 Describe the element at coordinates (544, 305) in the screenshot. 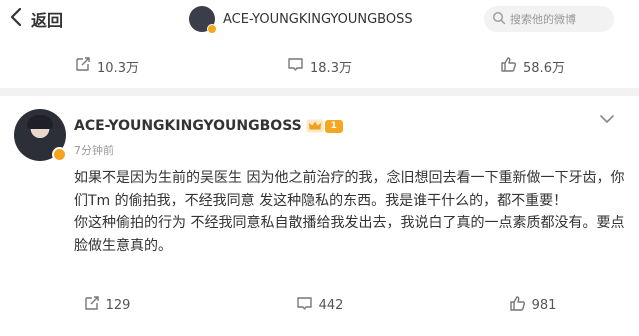

I see `like-count: 981` at that location.